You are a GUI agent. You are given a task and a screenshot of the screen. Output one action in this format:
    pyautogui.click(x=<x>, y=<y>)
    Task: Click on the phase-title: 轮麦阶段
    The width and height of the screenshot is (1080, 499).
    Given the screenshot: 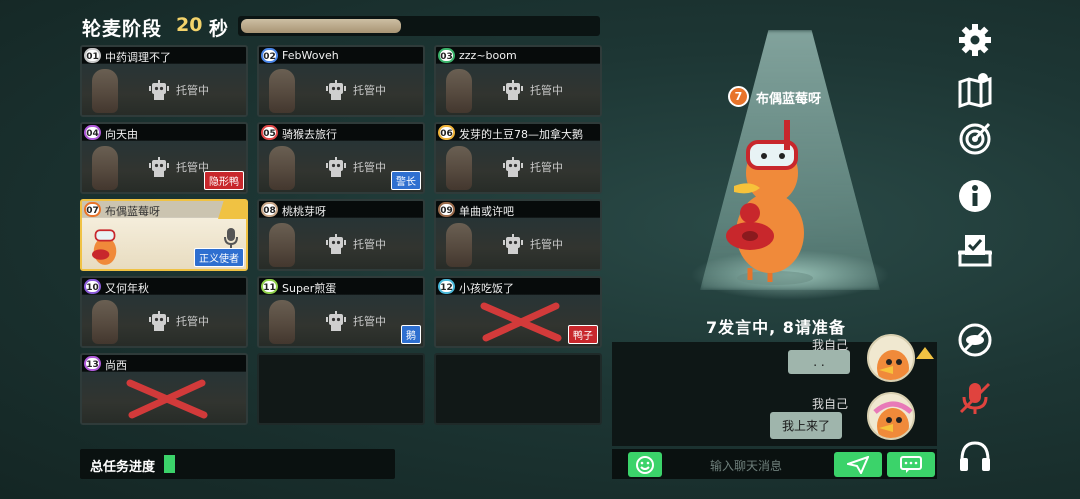 What is the action you would take?
    pyautogui.click(x=122, y=29)
    